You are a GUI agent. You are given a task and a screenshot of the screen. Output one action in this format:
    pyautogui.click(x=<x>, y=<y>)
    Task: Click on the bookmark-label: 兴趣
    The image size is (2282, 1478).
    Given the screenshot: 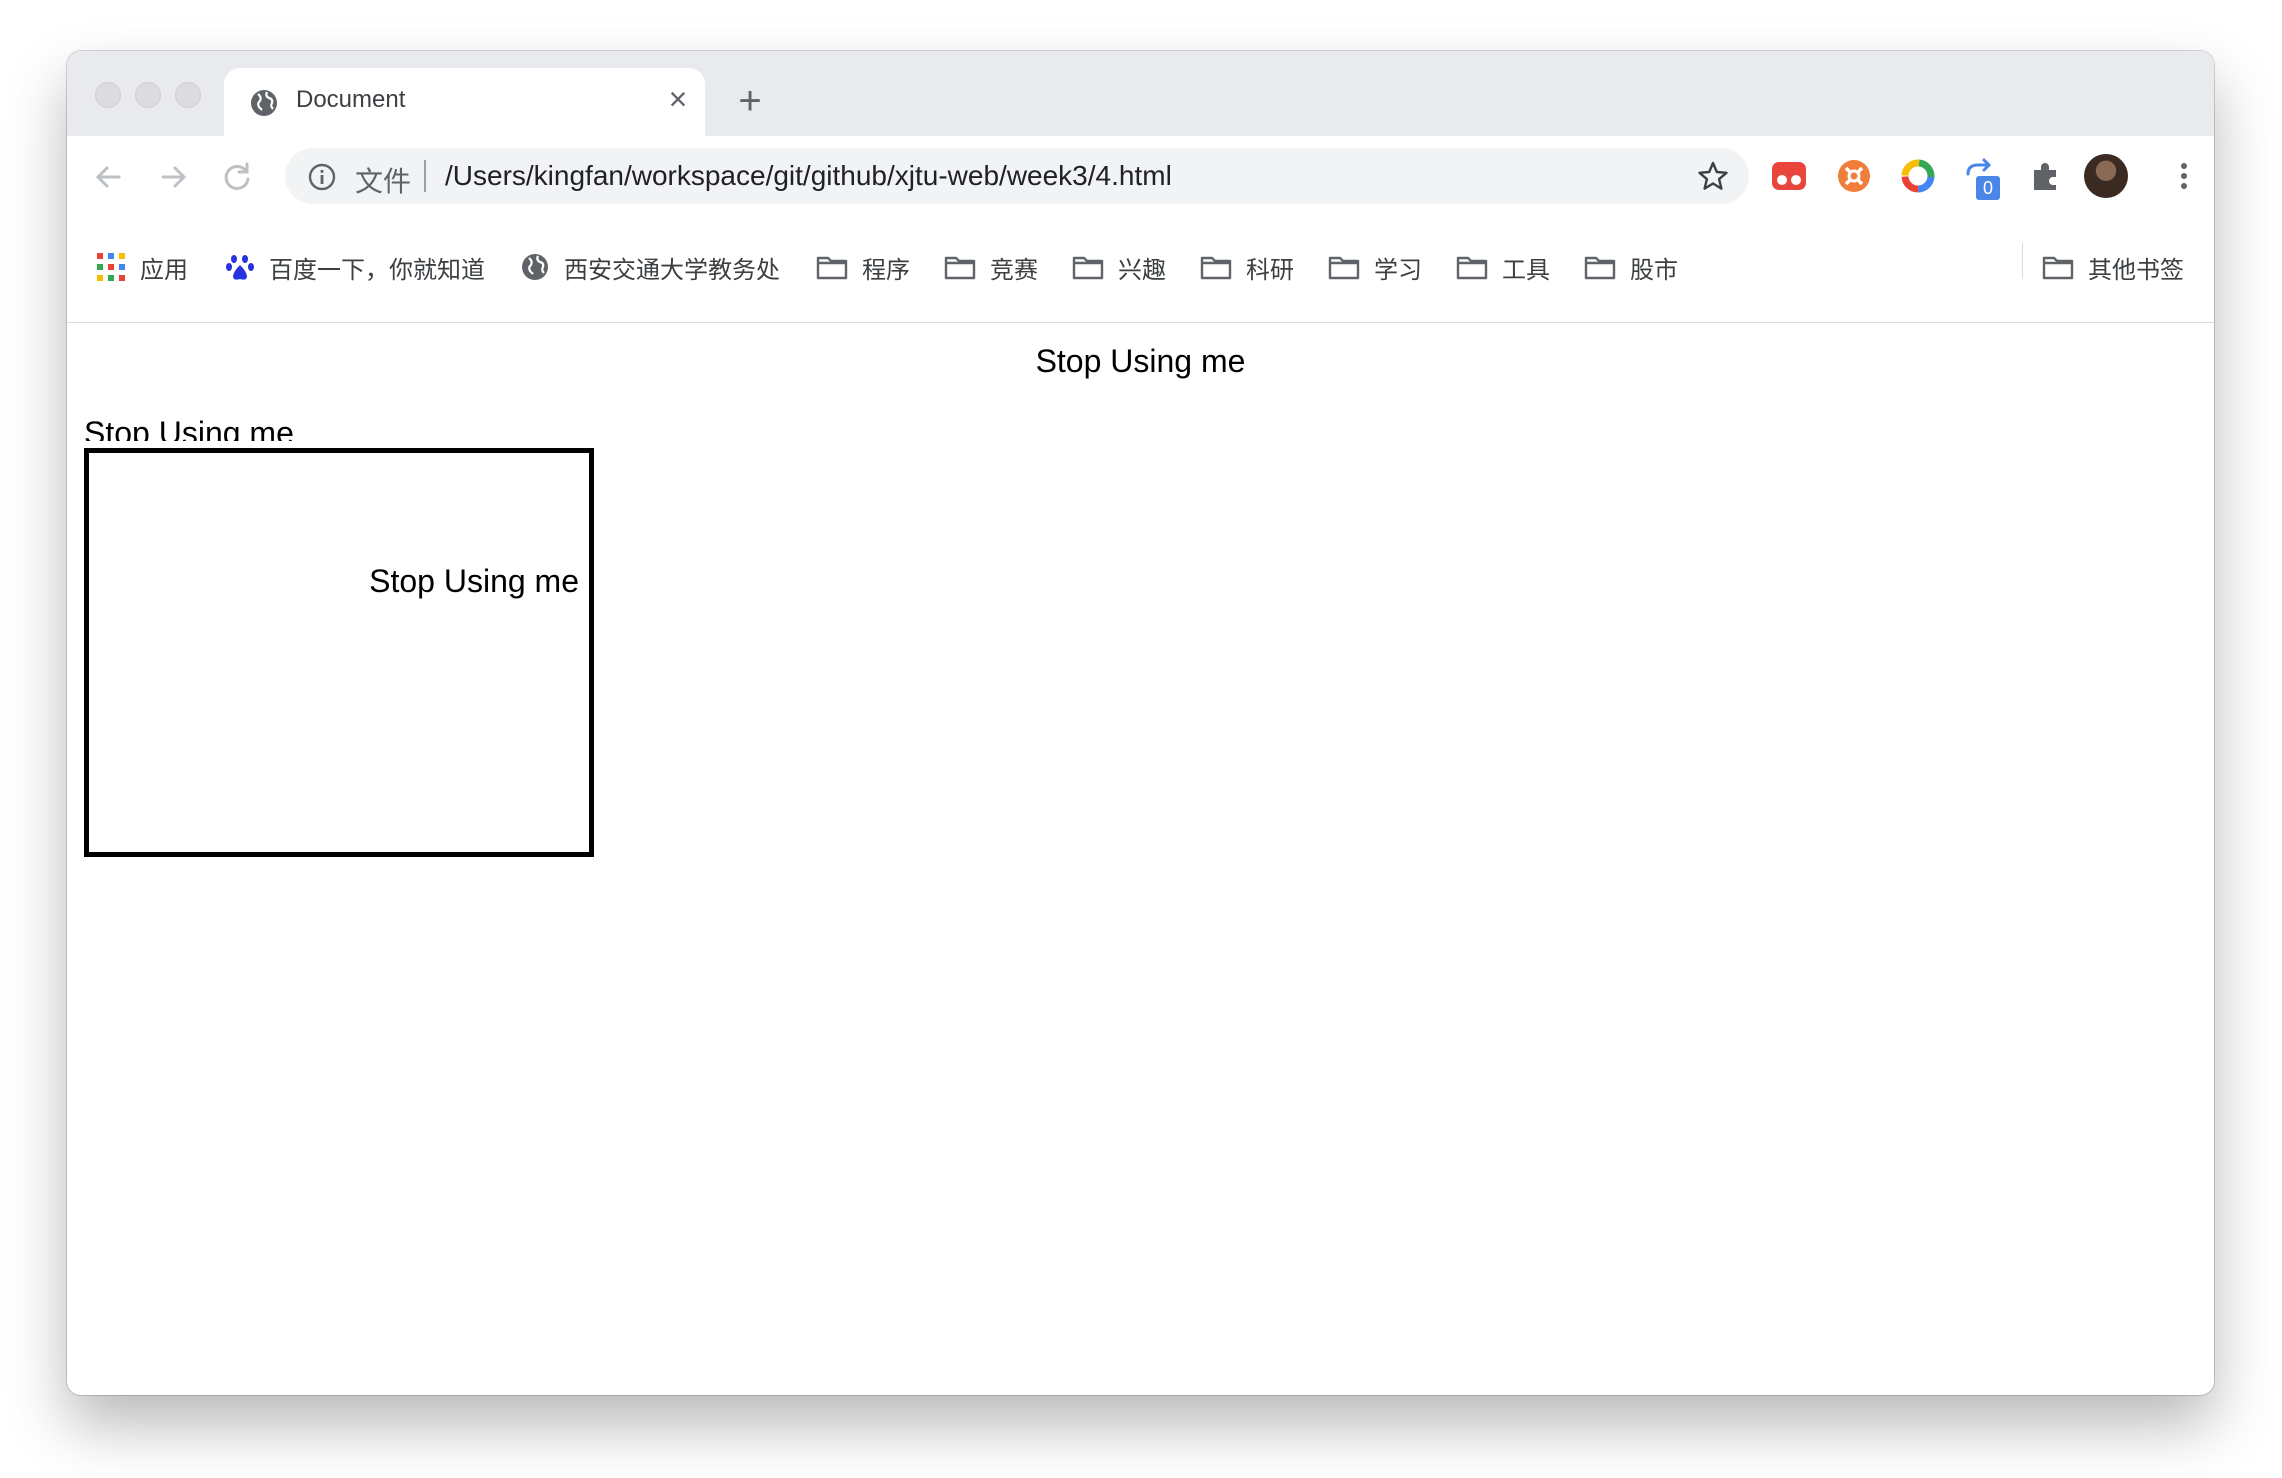 What is the action you would take?
    pyautogui.click(x=1142, y=269)
    